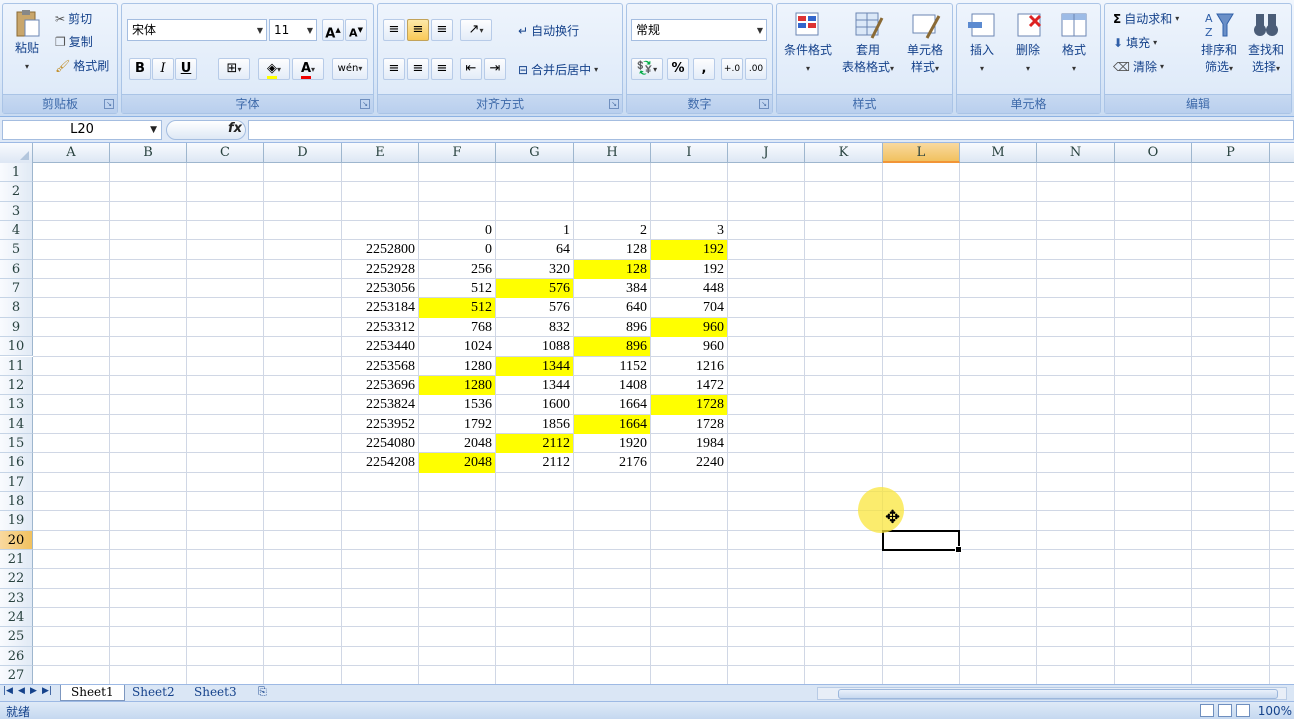 The width and height of the screenshot is (1294, 720). What do you see at coordinates (534, 269) in the screenshot?
I see `cell-g6: 320` at bounding box center [534, 269].